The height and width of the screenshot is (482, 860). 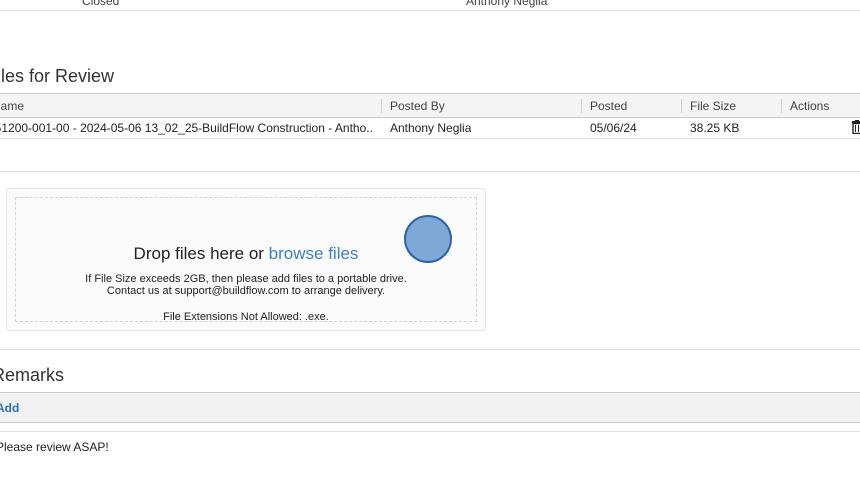 I want to click on column-header-posted-by: Posted By, so click(x=417, y=106).